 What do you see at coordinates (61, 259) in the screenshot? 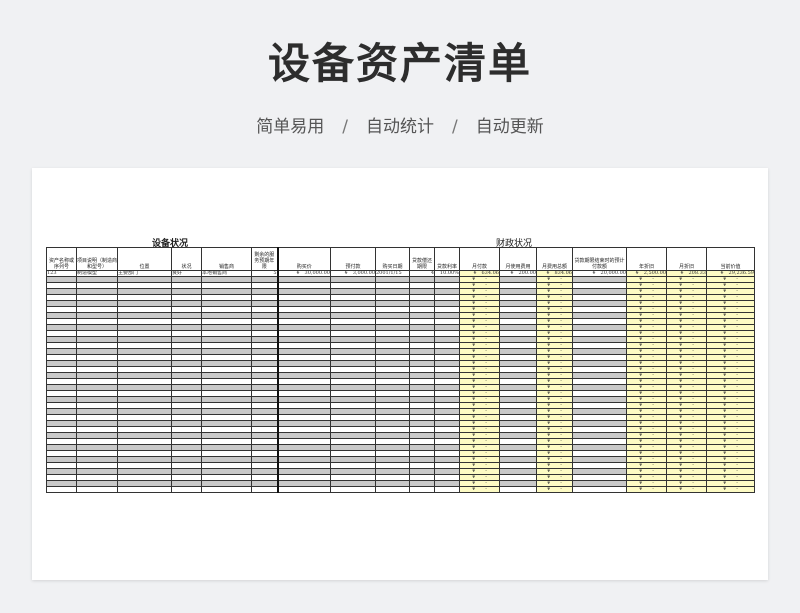
I see `column-header: 资产名称或序列号` at bounding box center [61, 259].